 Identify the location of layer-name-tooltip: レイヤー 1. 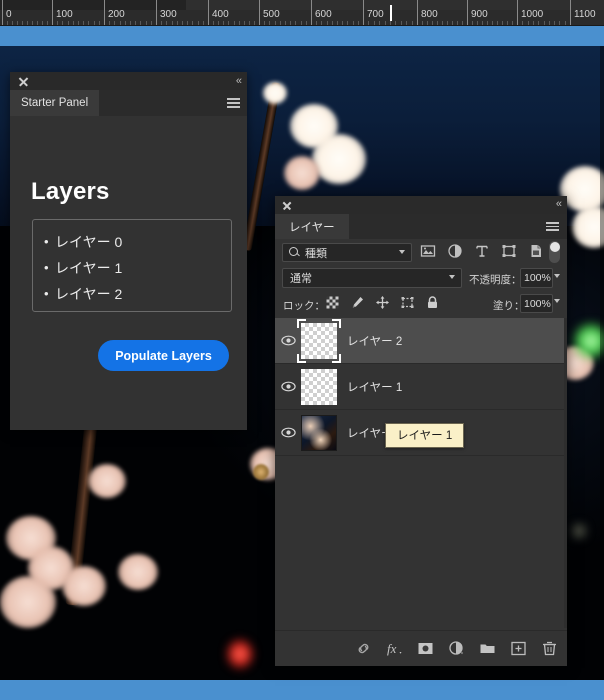
(425, 435).